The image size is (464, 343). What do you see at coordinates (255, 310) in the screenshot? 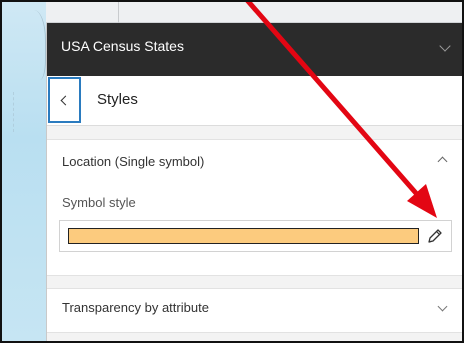
I see `transparency-section: Transparency by attribute` at bounding box center [255, 310].